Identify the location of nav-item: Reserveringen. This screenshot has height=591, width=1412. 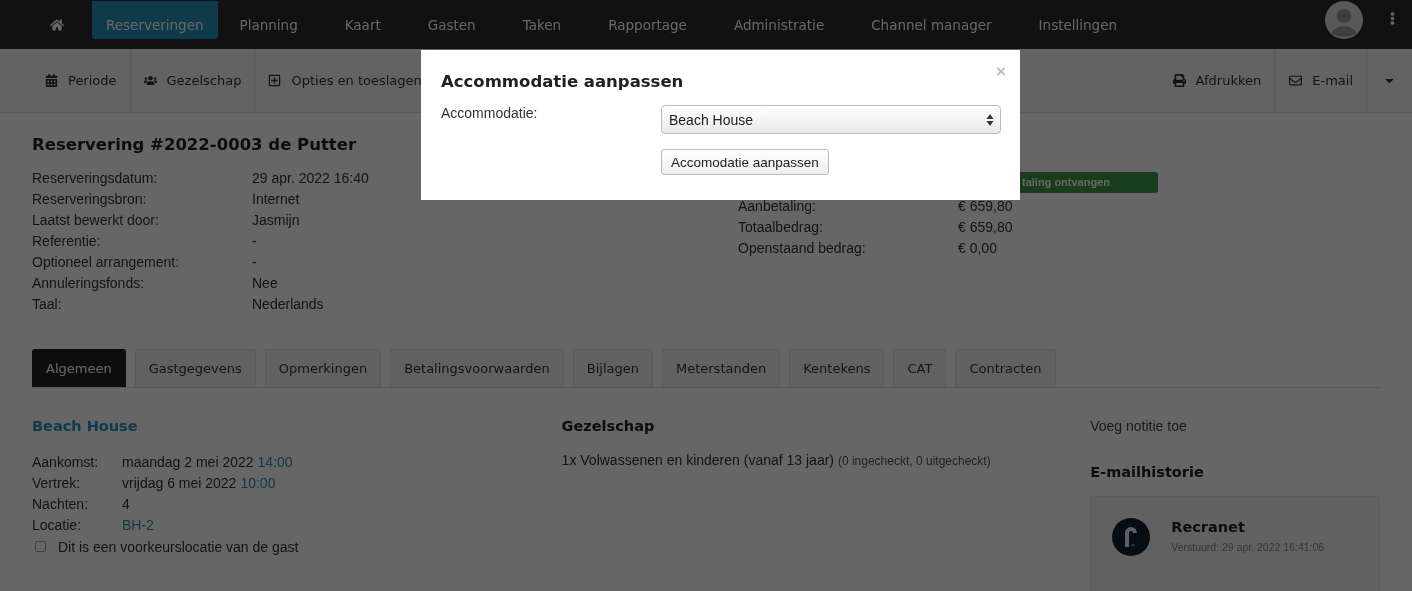
(155, 19).